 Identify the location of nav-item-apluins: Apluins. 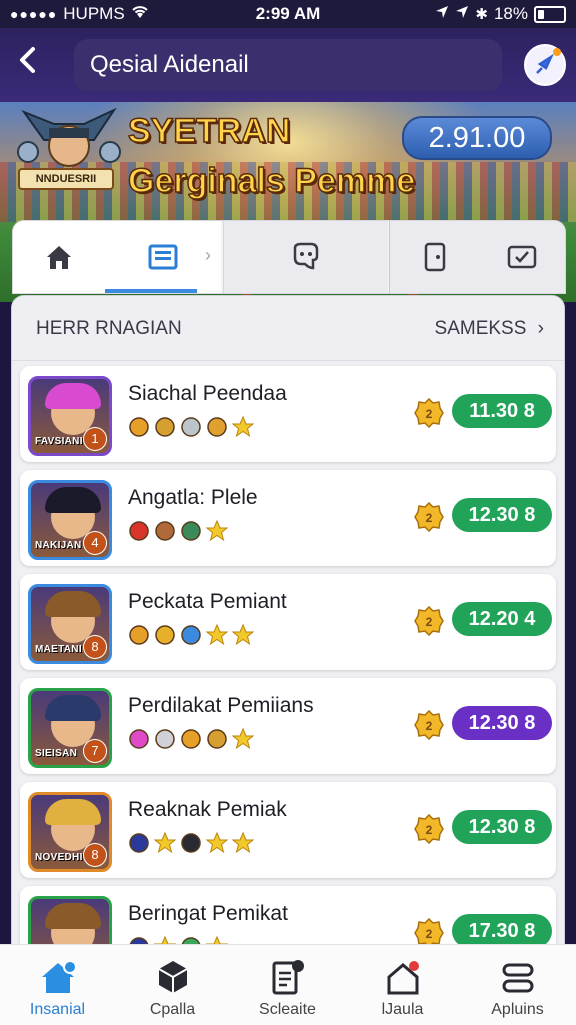
(517, 985).